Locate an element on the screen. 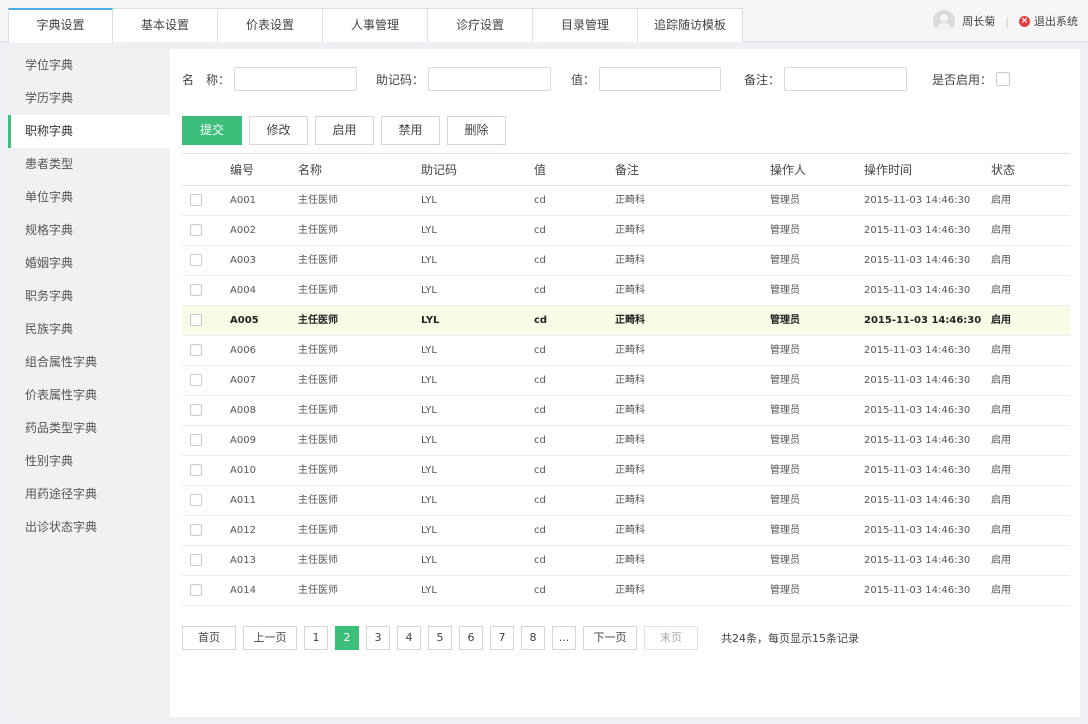  avatar is located at coordinates (944, 21).